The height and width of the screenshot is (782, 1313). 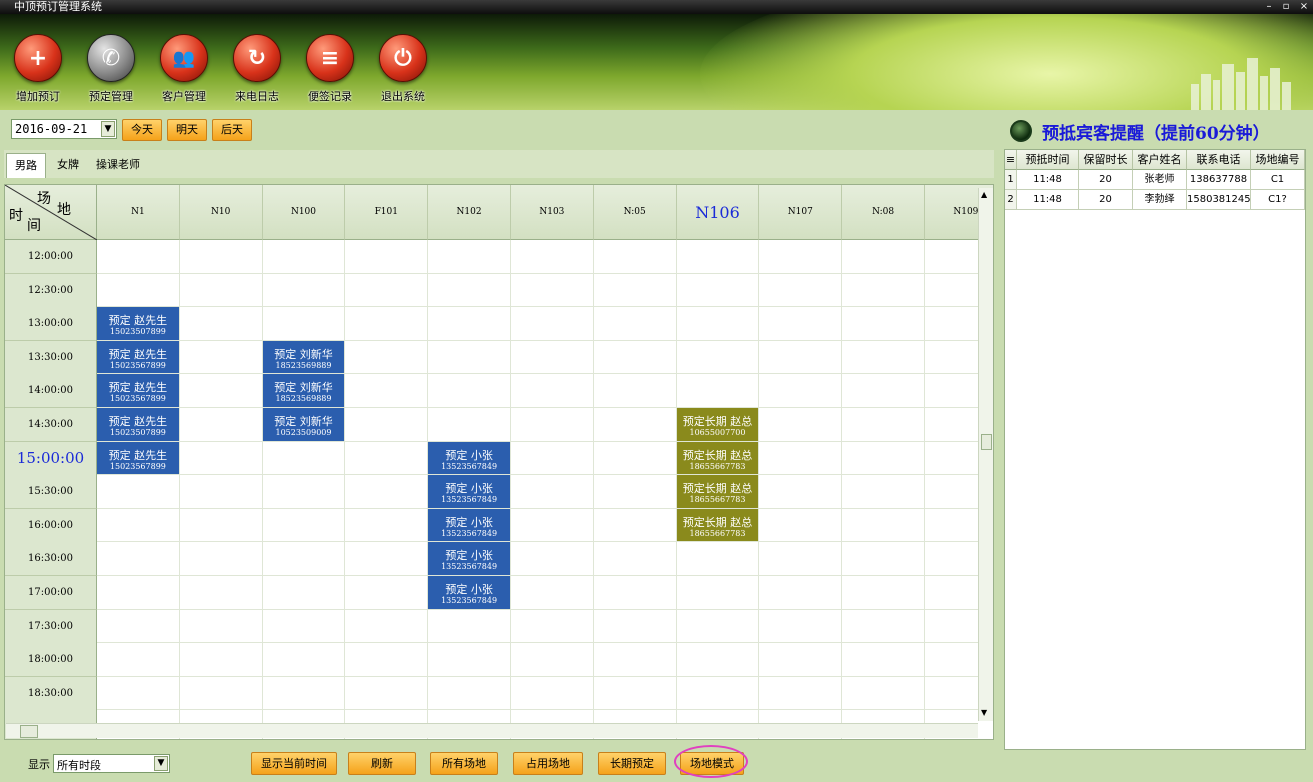 What do you see at coordinates (985, 454) in the screenshot?
I see `vertical-scrollbar: ▲ ▼` at bounding box center [985, 454].